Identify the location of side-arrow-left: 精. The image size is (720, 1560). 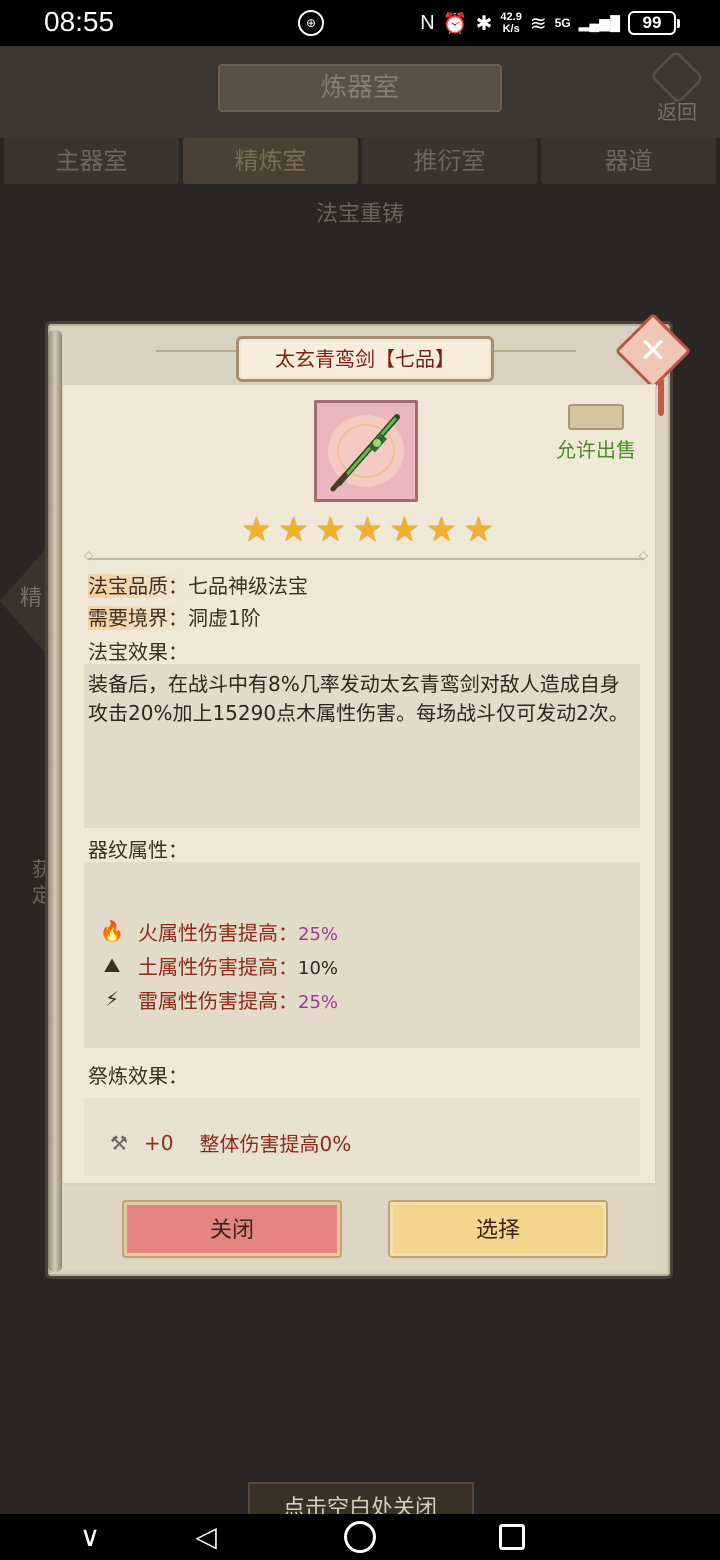
(24, 601).